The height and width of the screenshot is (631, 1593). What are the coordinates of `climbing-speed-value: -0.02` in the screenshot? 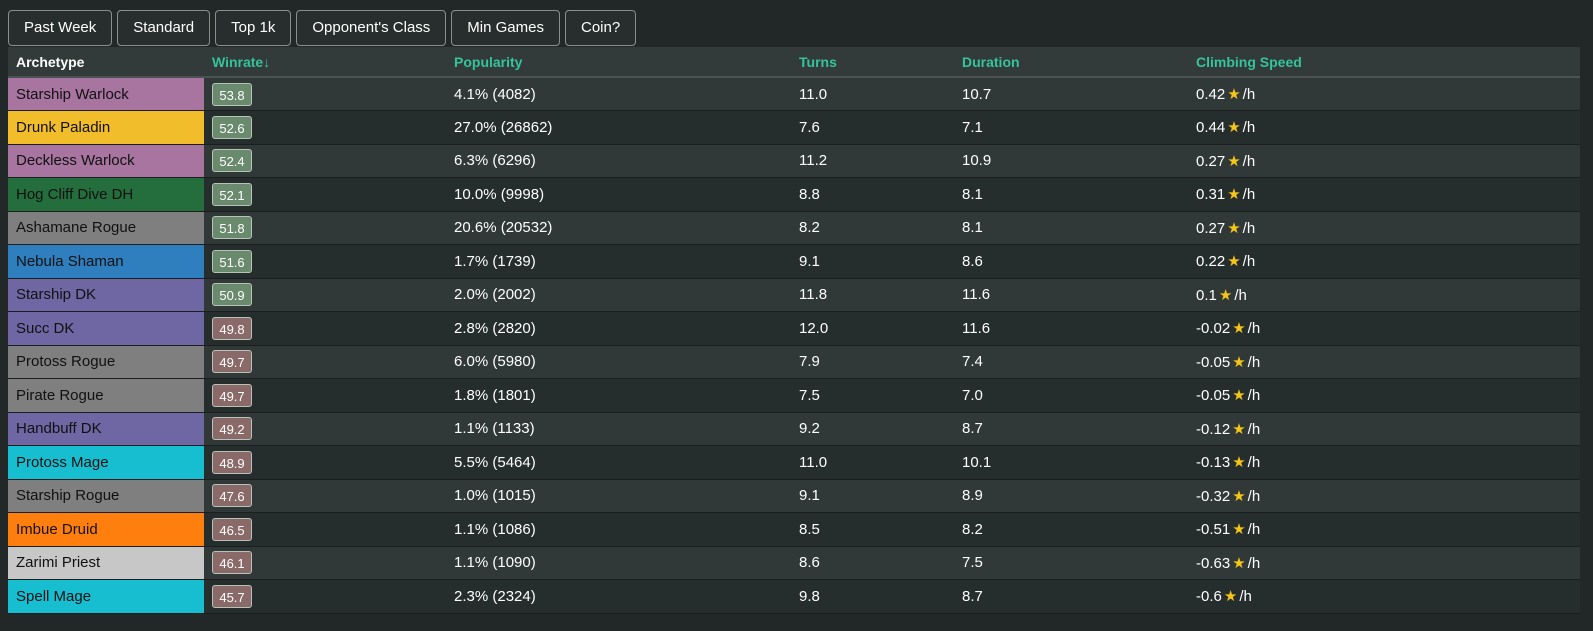 It's located at (1213, 329).